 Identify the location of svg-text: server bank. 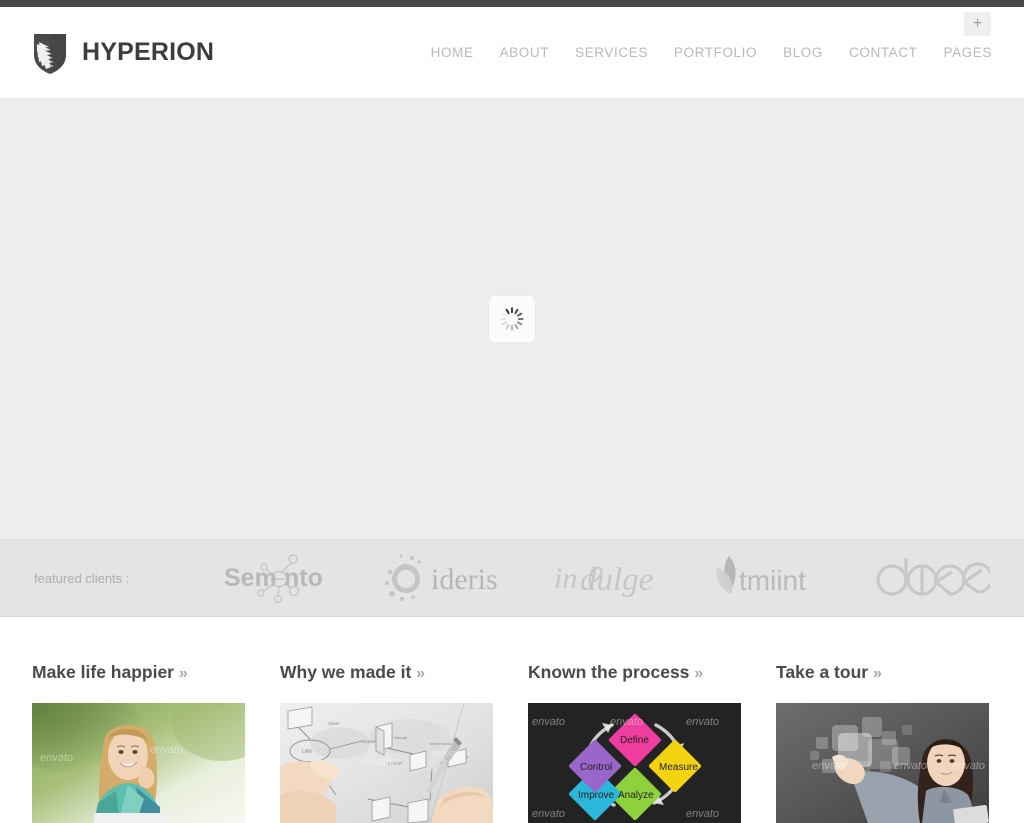
(440, 743).